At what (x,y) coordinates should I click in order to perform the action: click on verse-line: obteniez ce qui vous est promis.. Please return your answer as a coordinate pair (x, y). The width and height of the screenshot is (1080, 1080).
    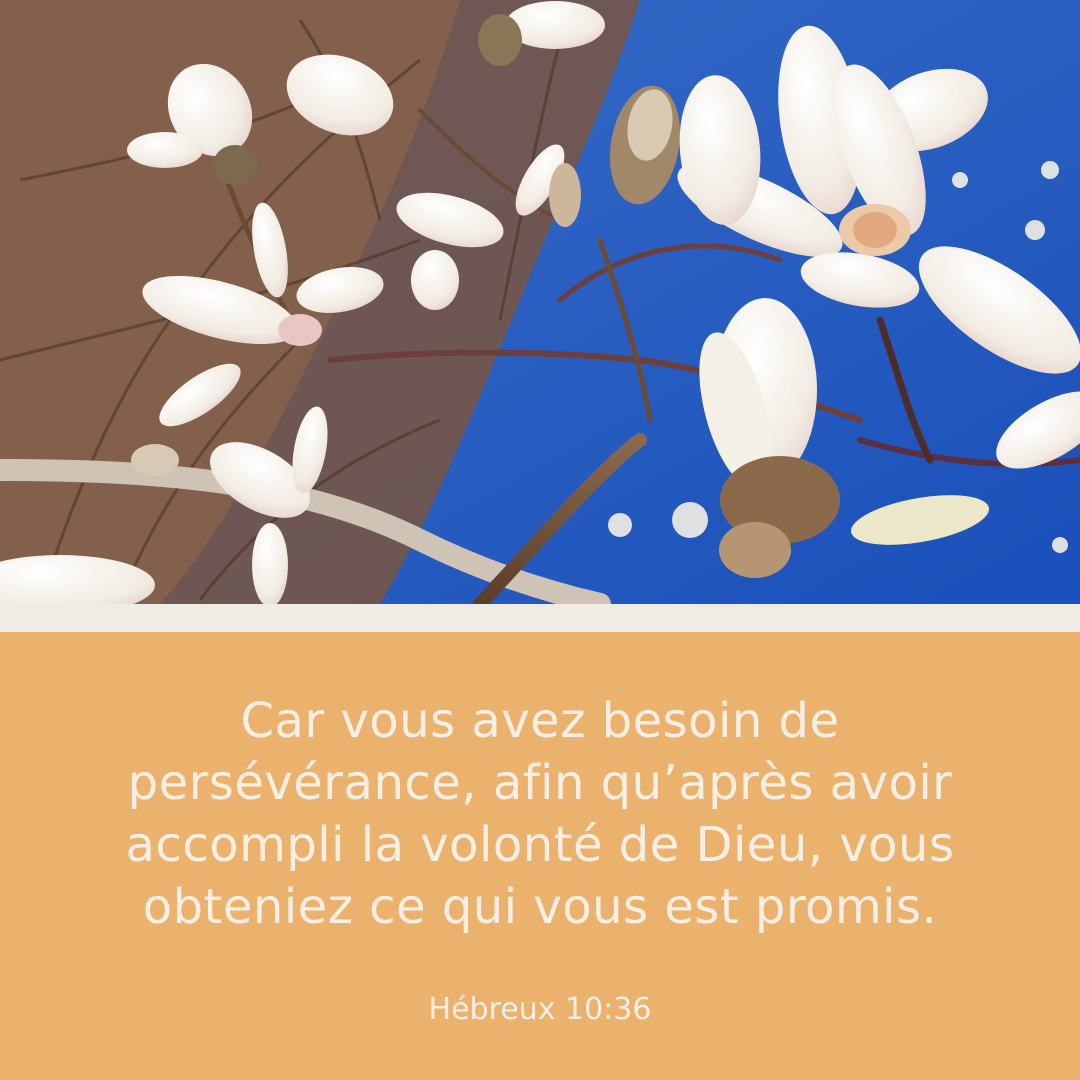
    Looking at the image, I should click on (540, 907).